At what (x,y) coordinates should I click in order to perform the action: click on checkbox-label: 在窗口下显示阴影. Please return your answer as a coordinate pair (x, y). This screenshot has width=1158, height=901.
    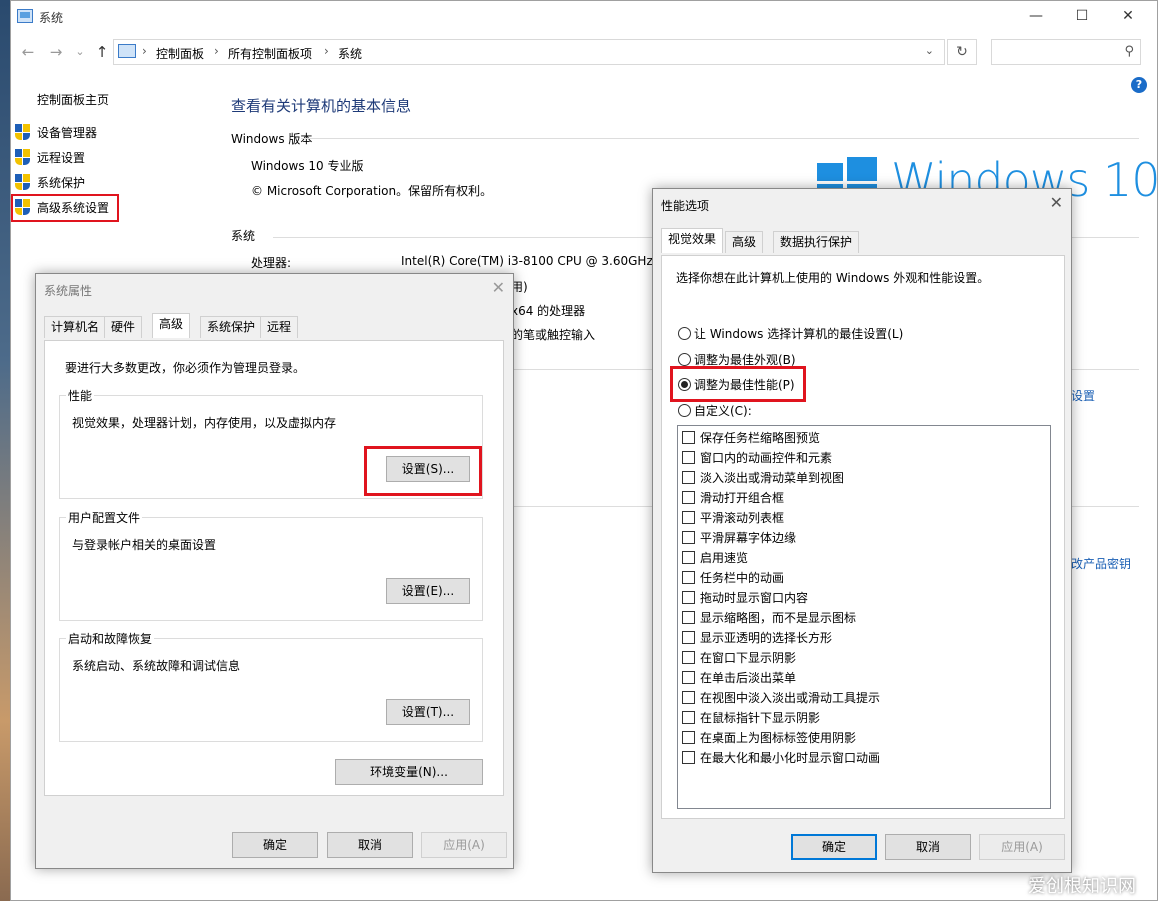
    Looking at the image, I should click on (748, 658).